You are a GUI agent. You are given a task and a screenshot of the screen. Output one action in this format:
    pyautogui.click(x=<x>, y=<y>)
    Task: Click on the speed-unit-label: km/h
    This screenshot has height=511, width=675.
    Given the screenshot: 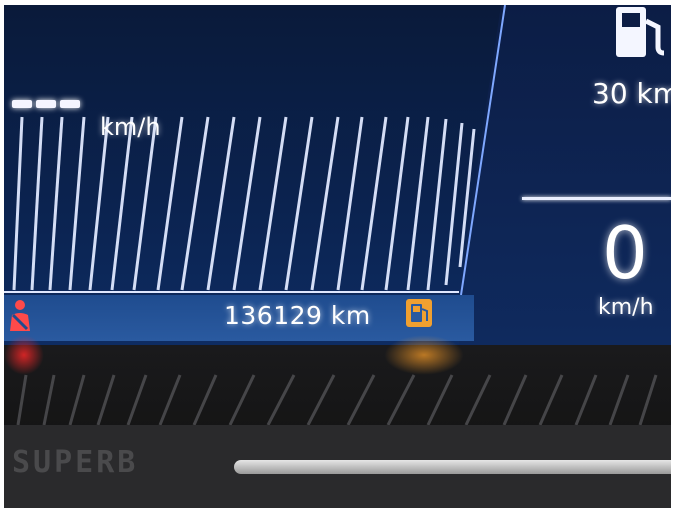 What is the action you would take?
    pyautogui.click(x=130, y=127)
    